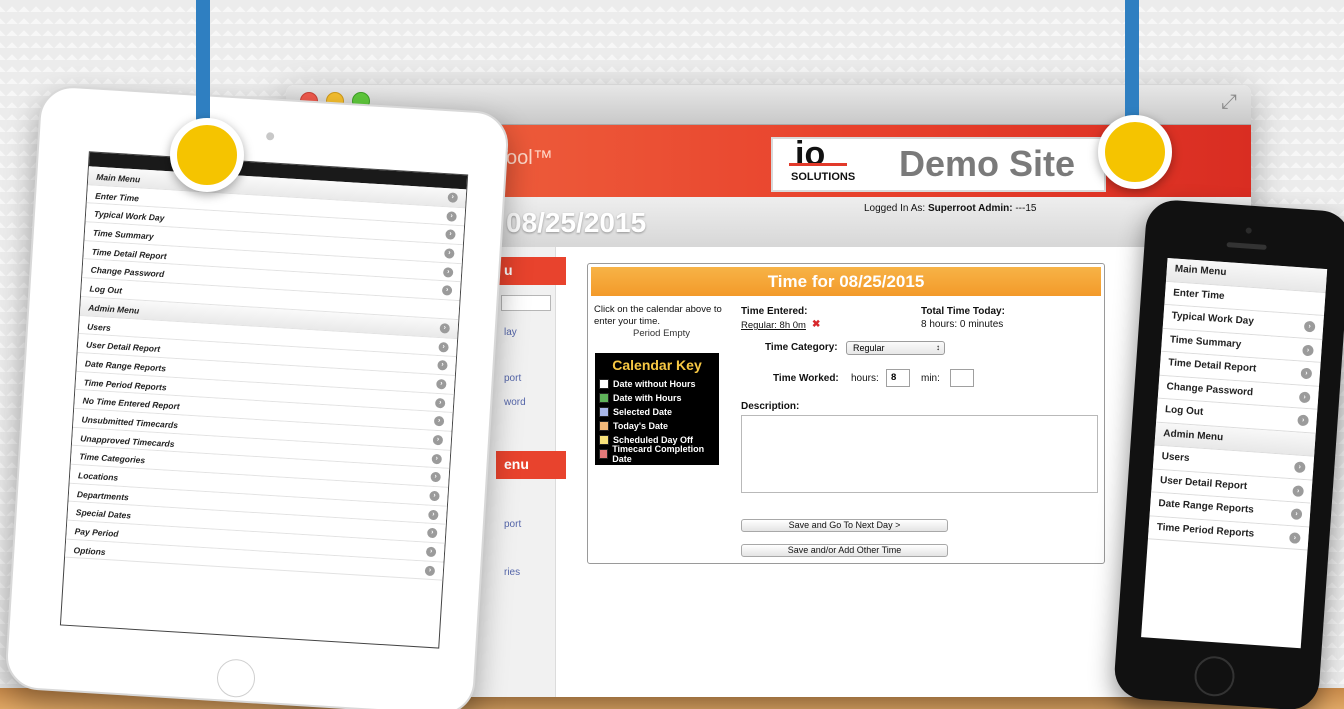 Image resolution: width=1344 pixels, height=709 pixels. I want to click on menu-item-label: No Time Entered Report, so click(131, 403).